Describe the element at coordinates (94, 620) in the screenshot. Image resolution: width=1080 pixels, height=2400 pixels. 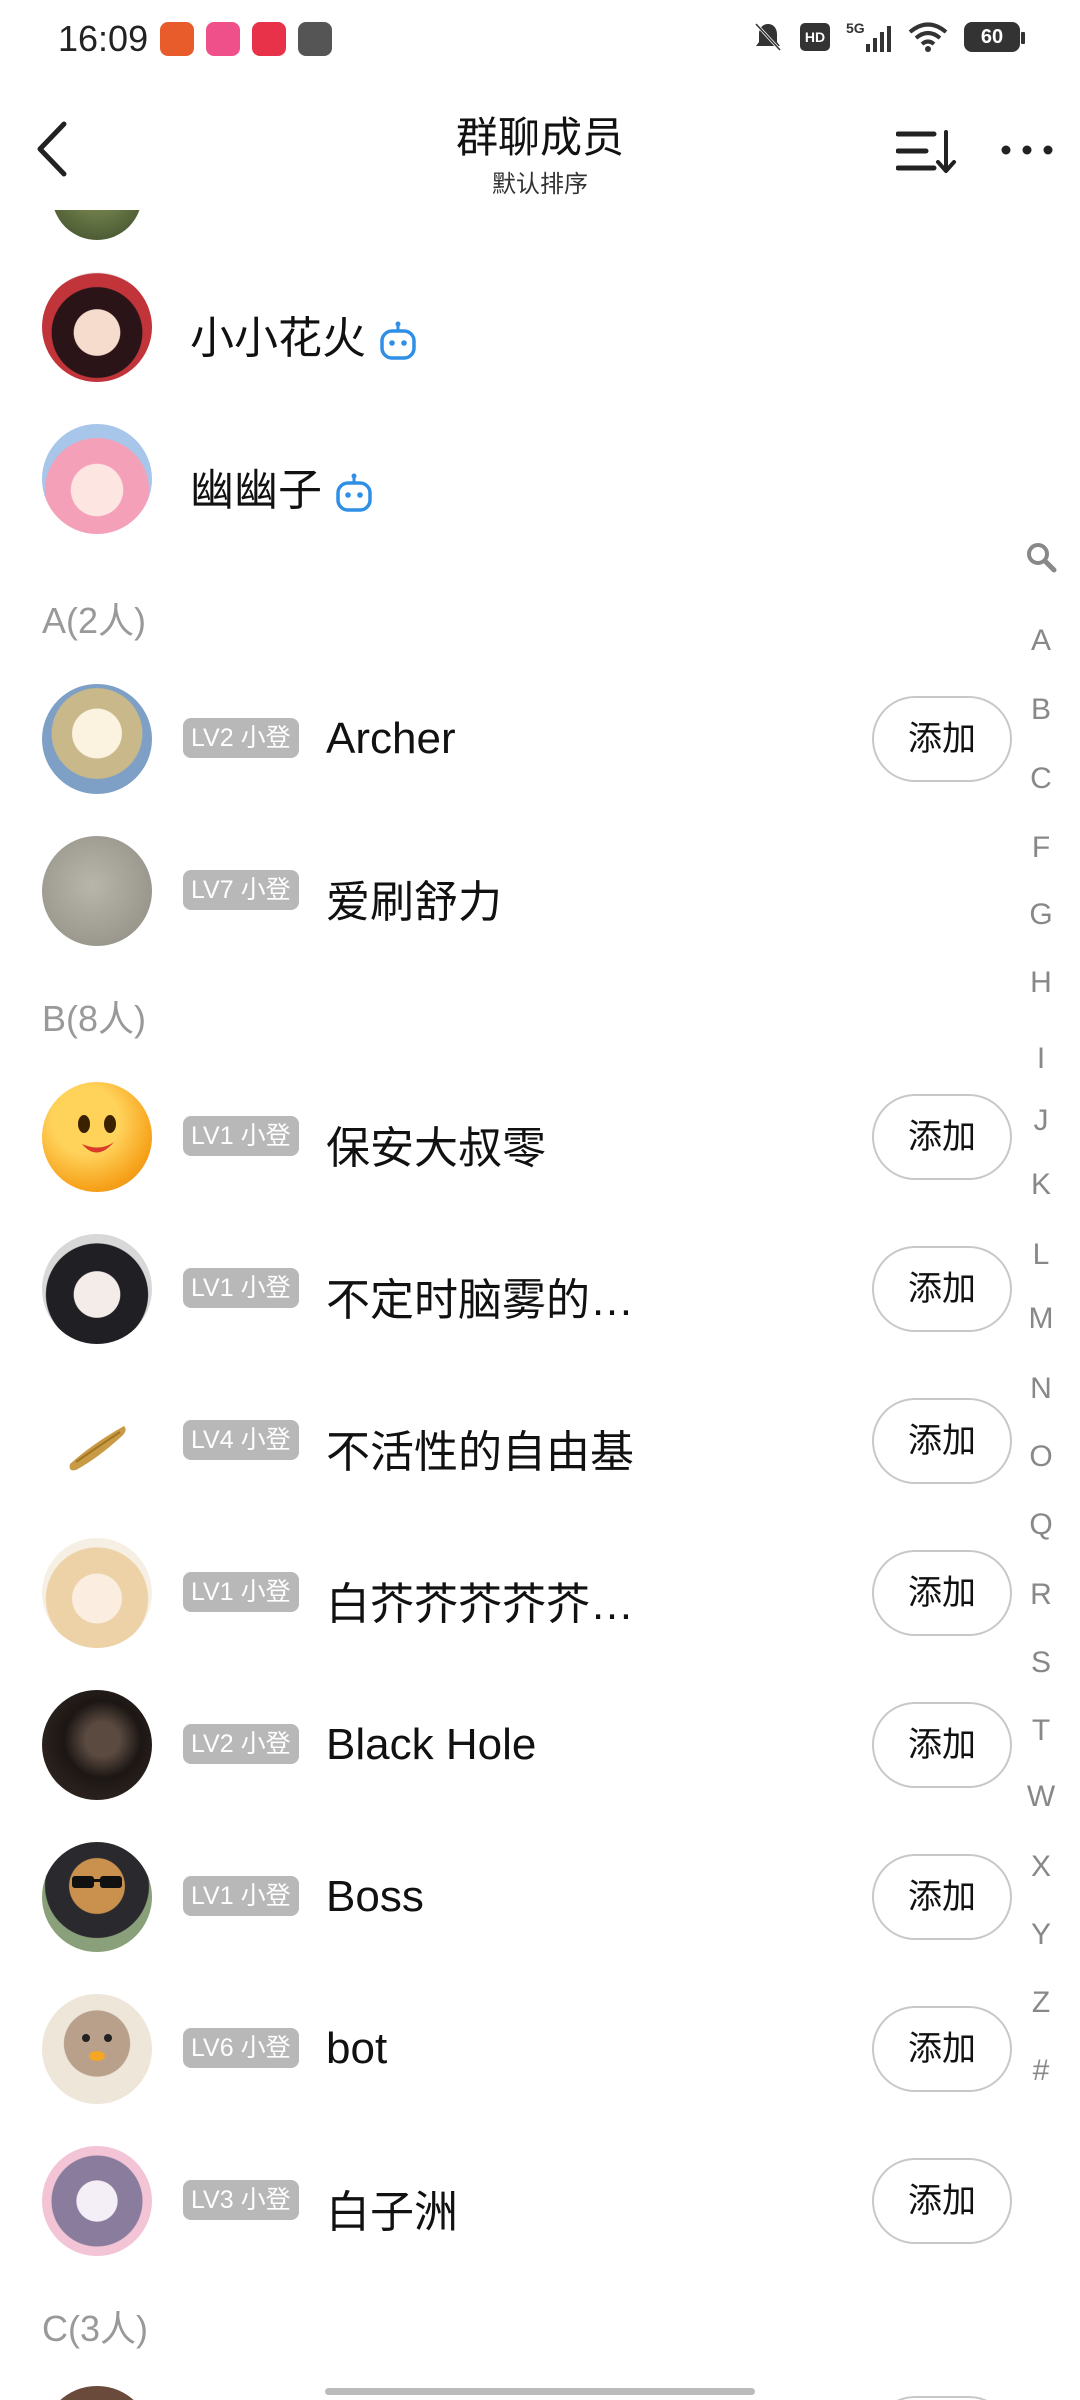
I see `section-header-a: A(2人)` at that location.